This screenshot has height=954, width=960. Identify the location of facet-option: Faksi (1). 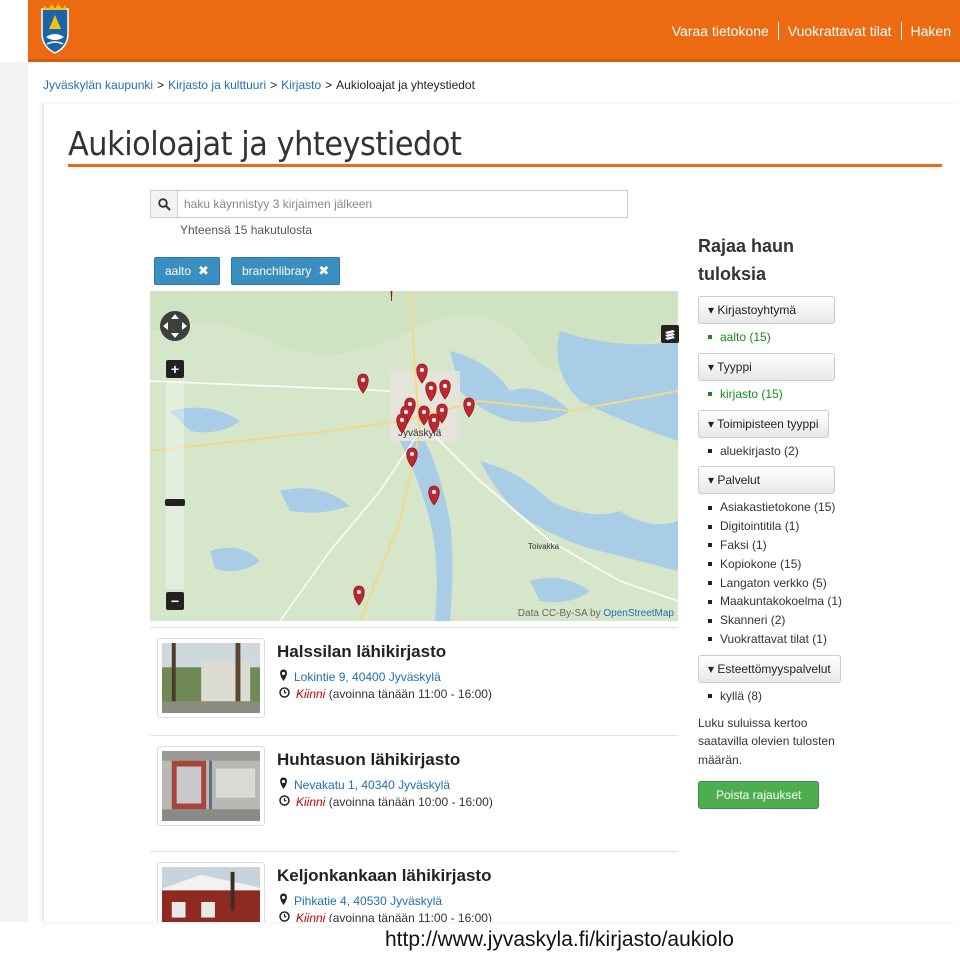
(783, 545).